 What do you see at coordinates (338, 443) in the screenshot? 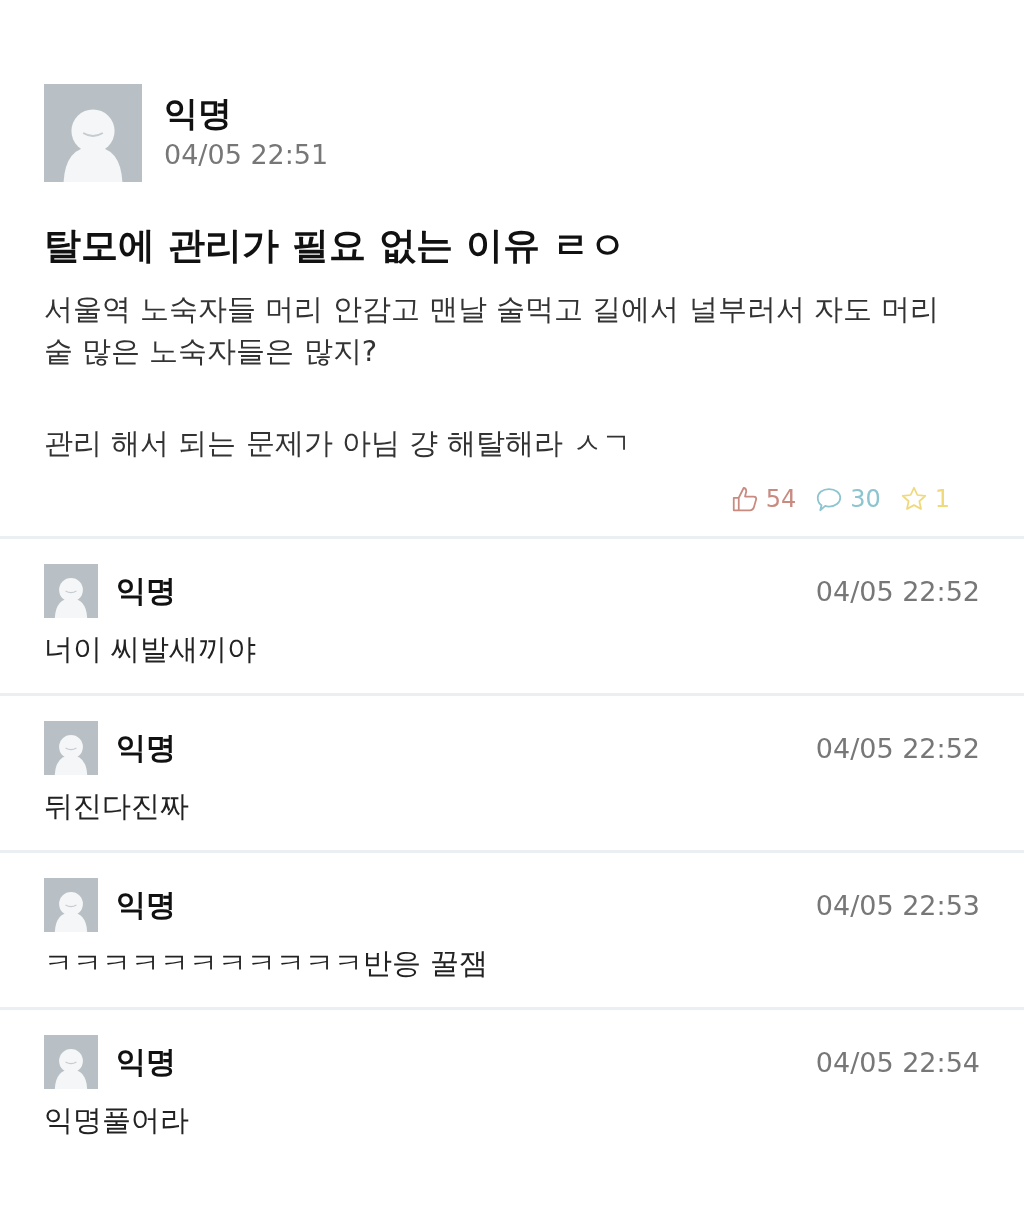
I see `post-body: 관리 해서 되는 문제가 아님 걍 해탈해라 ㅅㄱ` at bounding box center [338, 443].